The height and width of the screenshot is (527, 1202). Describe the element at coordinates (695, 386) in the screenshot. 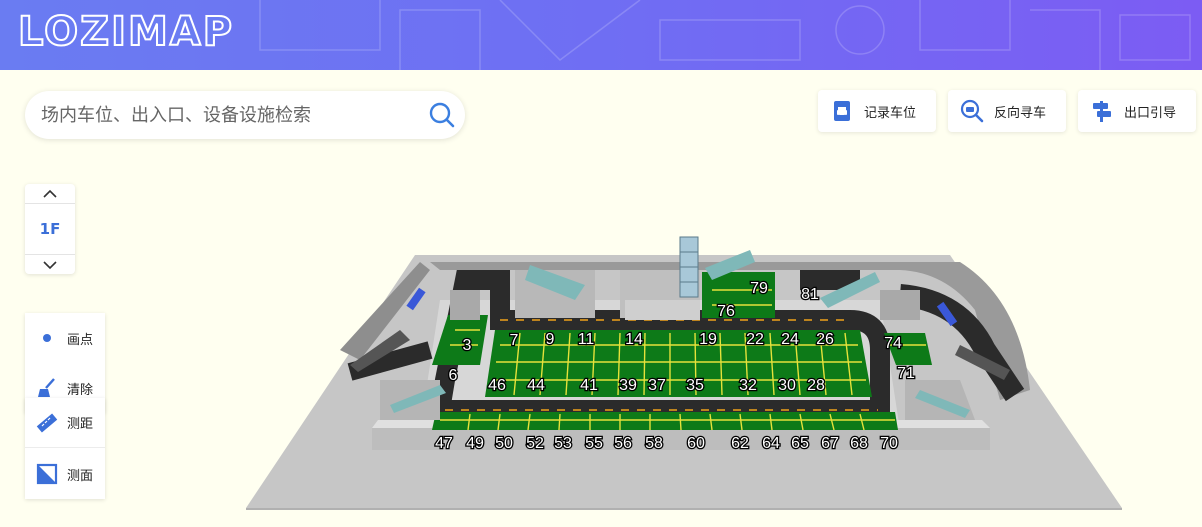

I see `spot-label: 35` at that location.